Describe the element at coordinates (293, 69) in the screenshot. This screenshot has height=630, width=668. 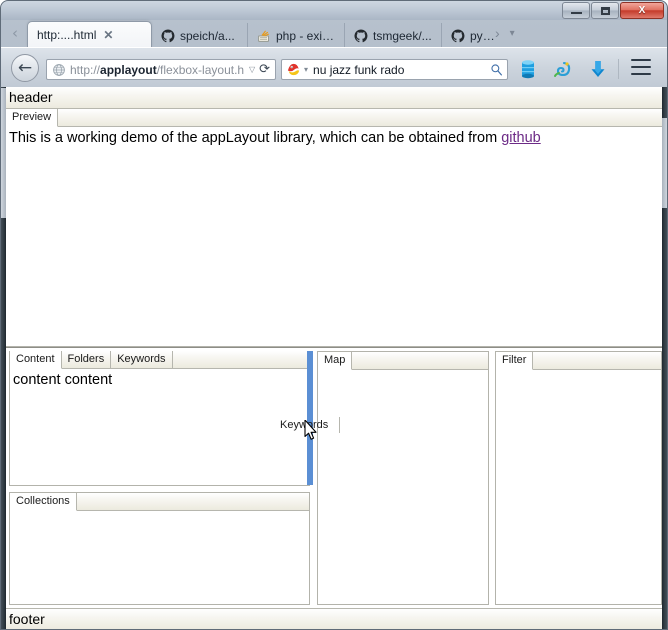
I see `search-engine-icon` at that location.